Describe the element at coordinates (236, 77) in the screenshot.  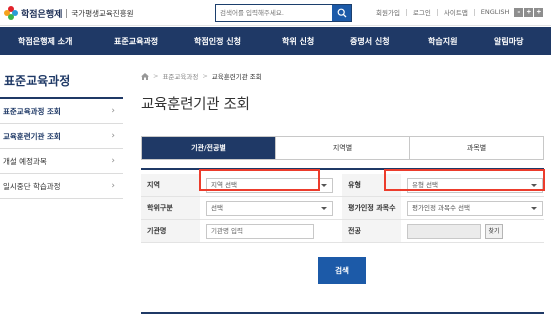
I see `breadcrumb-current: 교육훈련기관 조회` at that location.